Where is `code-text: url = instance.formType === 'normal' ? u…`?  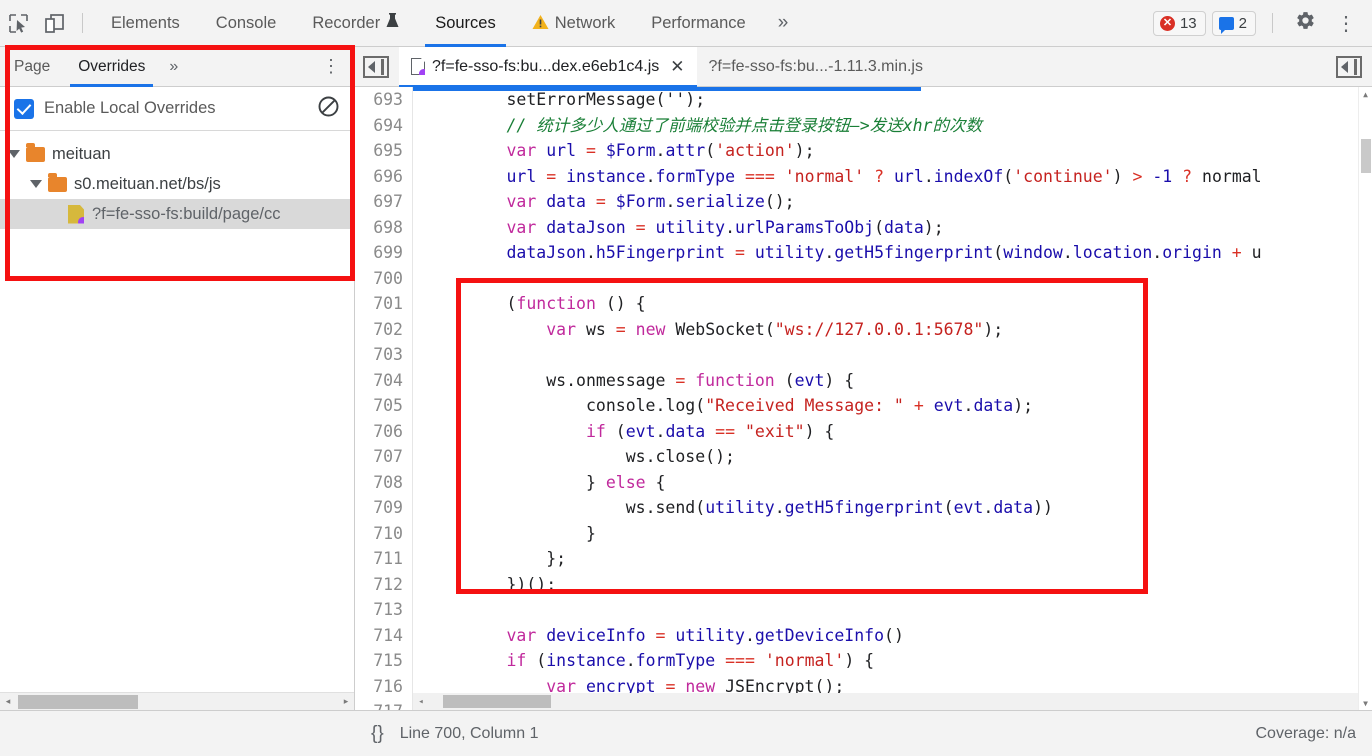 code-text: url = instance.formType === 'normal' ? u… is located at coordinates (837, 177).